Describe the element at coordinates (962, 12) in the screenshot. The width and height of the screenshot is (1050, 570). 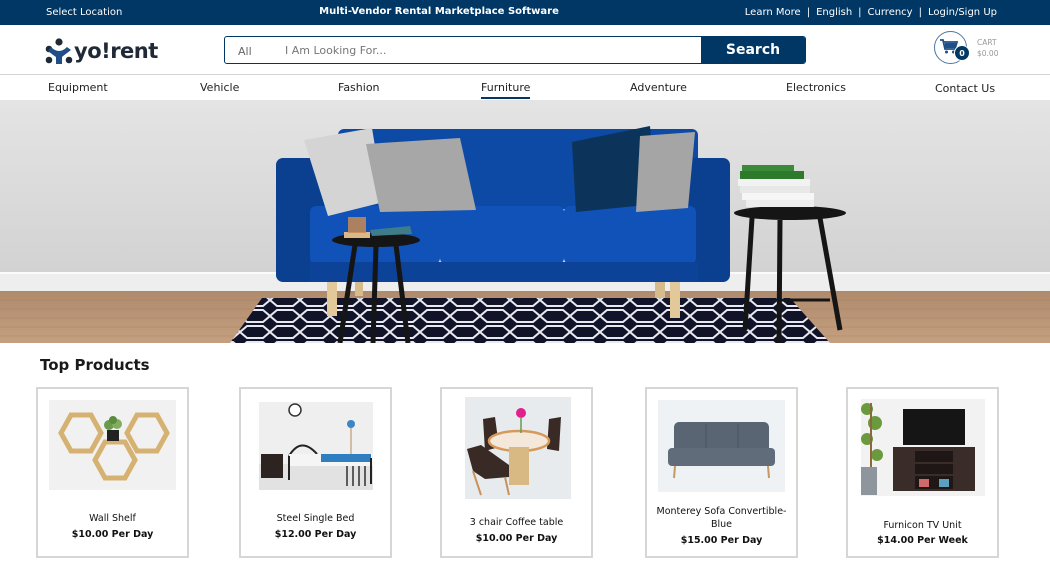
I see `login-signup-link: Login/Sign Up` at that location.